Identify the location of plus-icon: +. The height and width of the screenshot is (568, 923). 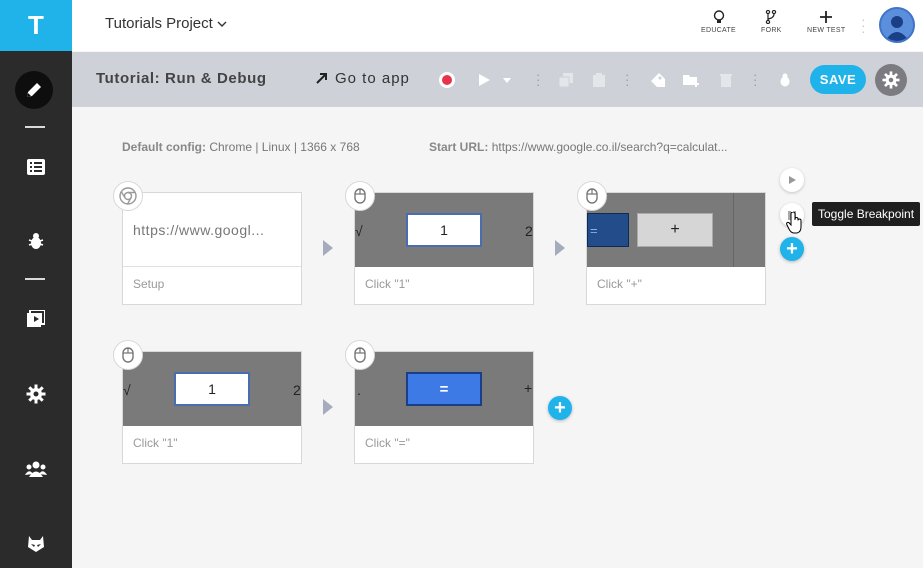
(560, 408).